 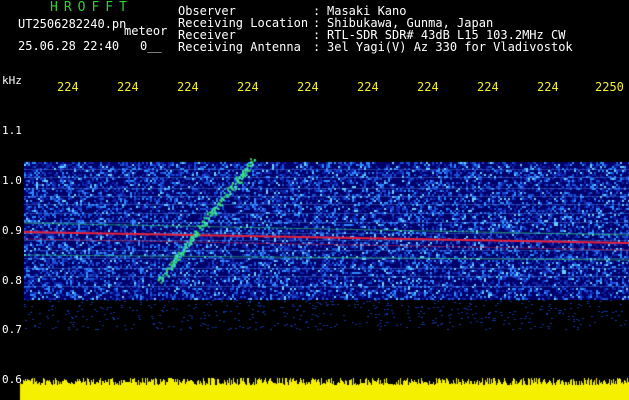 What do you see at coordinates (151, 46) in the screenshot?
I see `frame-counter: 0__` at bounding box center [151, 46].